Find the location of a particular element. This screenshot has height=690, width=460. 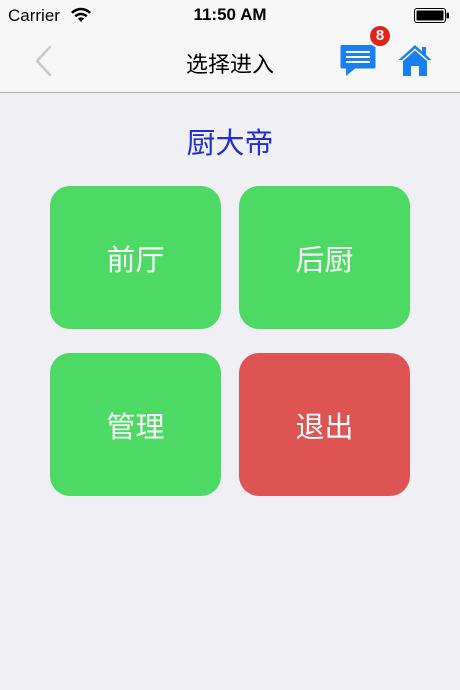

back-kitchen-button: 后厨 is located at coordinates (324, 257).